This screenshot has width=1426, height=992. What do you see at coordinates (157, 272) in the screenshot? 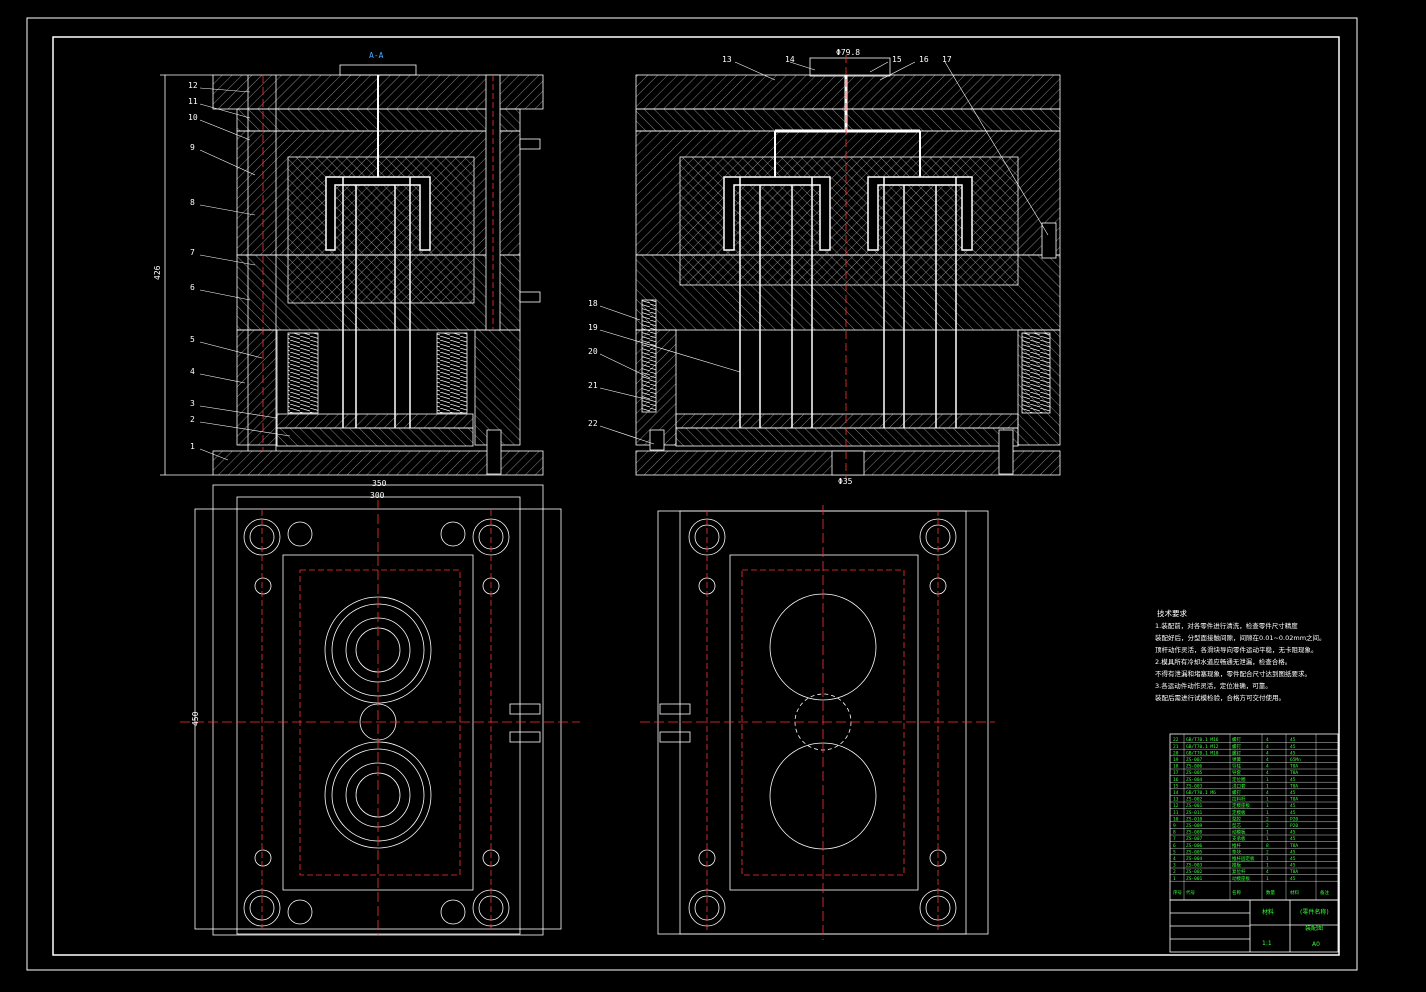
I see `dim-left-height: 426` at bounding box center [157, 272].